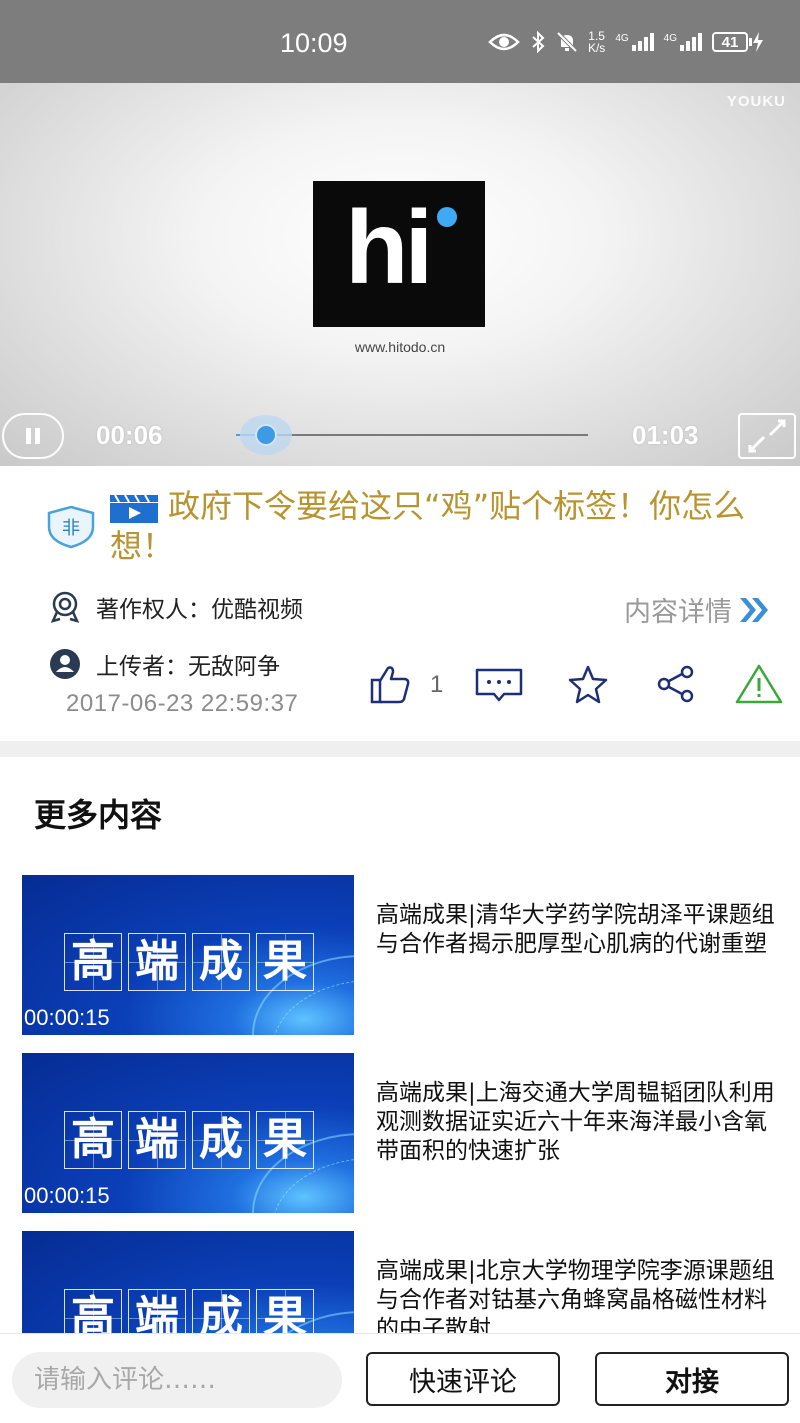  What do you see at coordinates (142, 667) in the screenshot?
I see `uploader-label: 上传者：` at bounding box center [142, 667].